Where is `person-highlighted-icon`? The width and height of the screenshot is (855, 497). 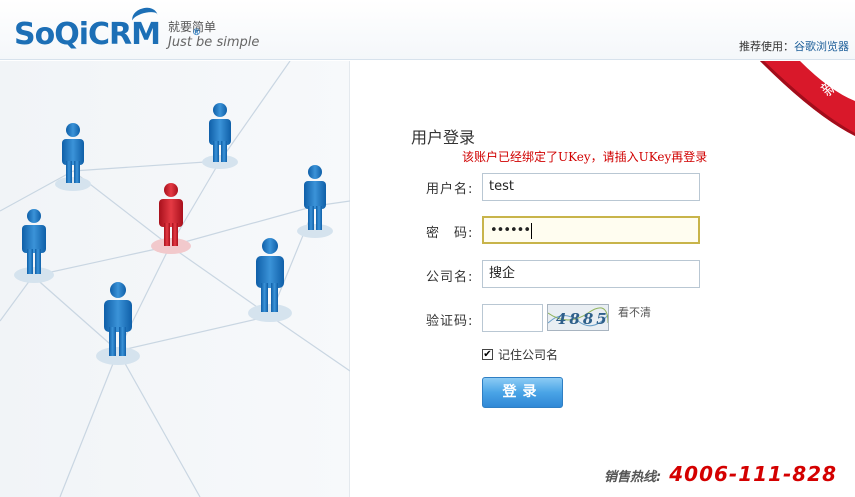 person-highlighted-icon is located at coordinates (171, 218).